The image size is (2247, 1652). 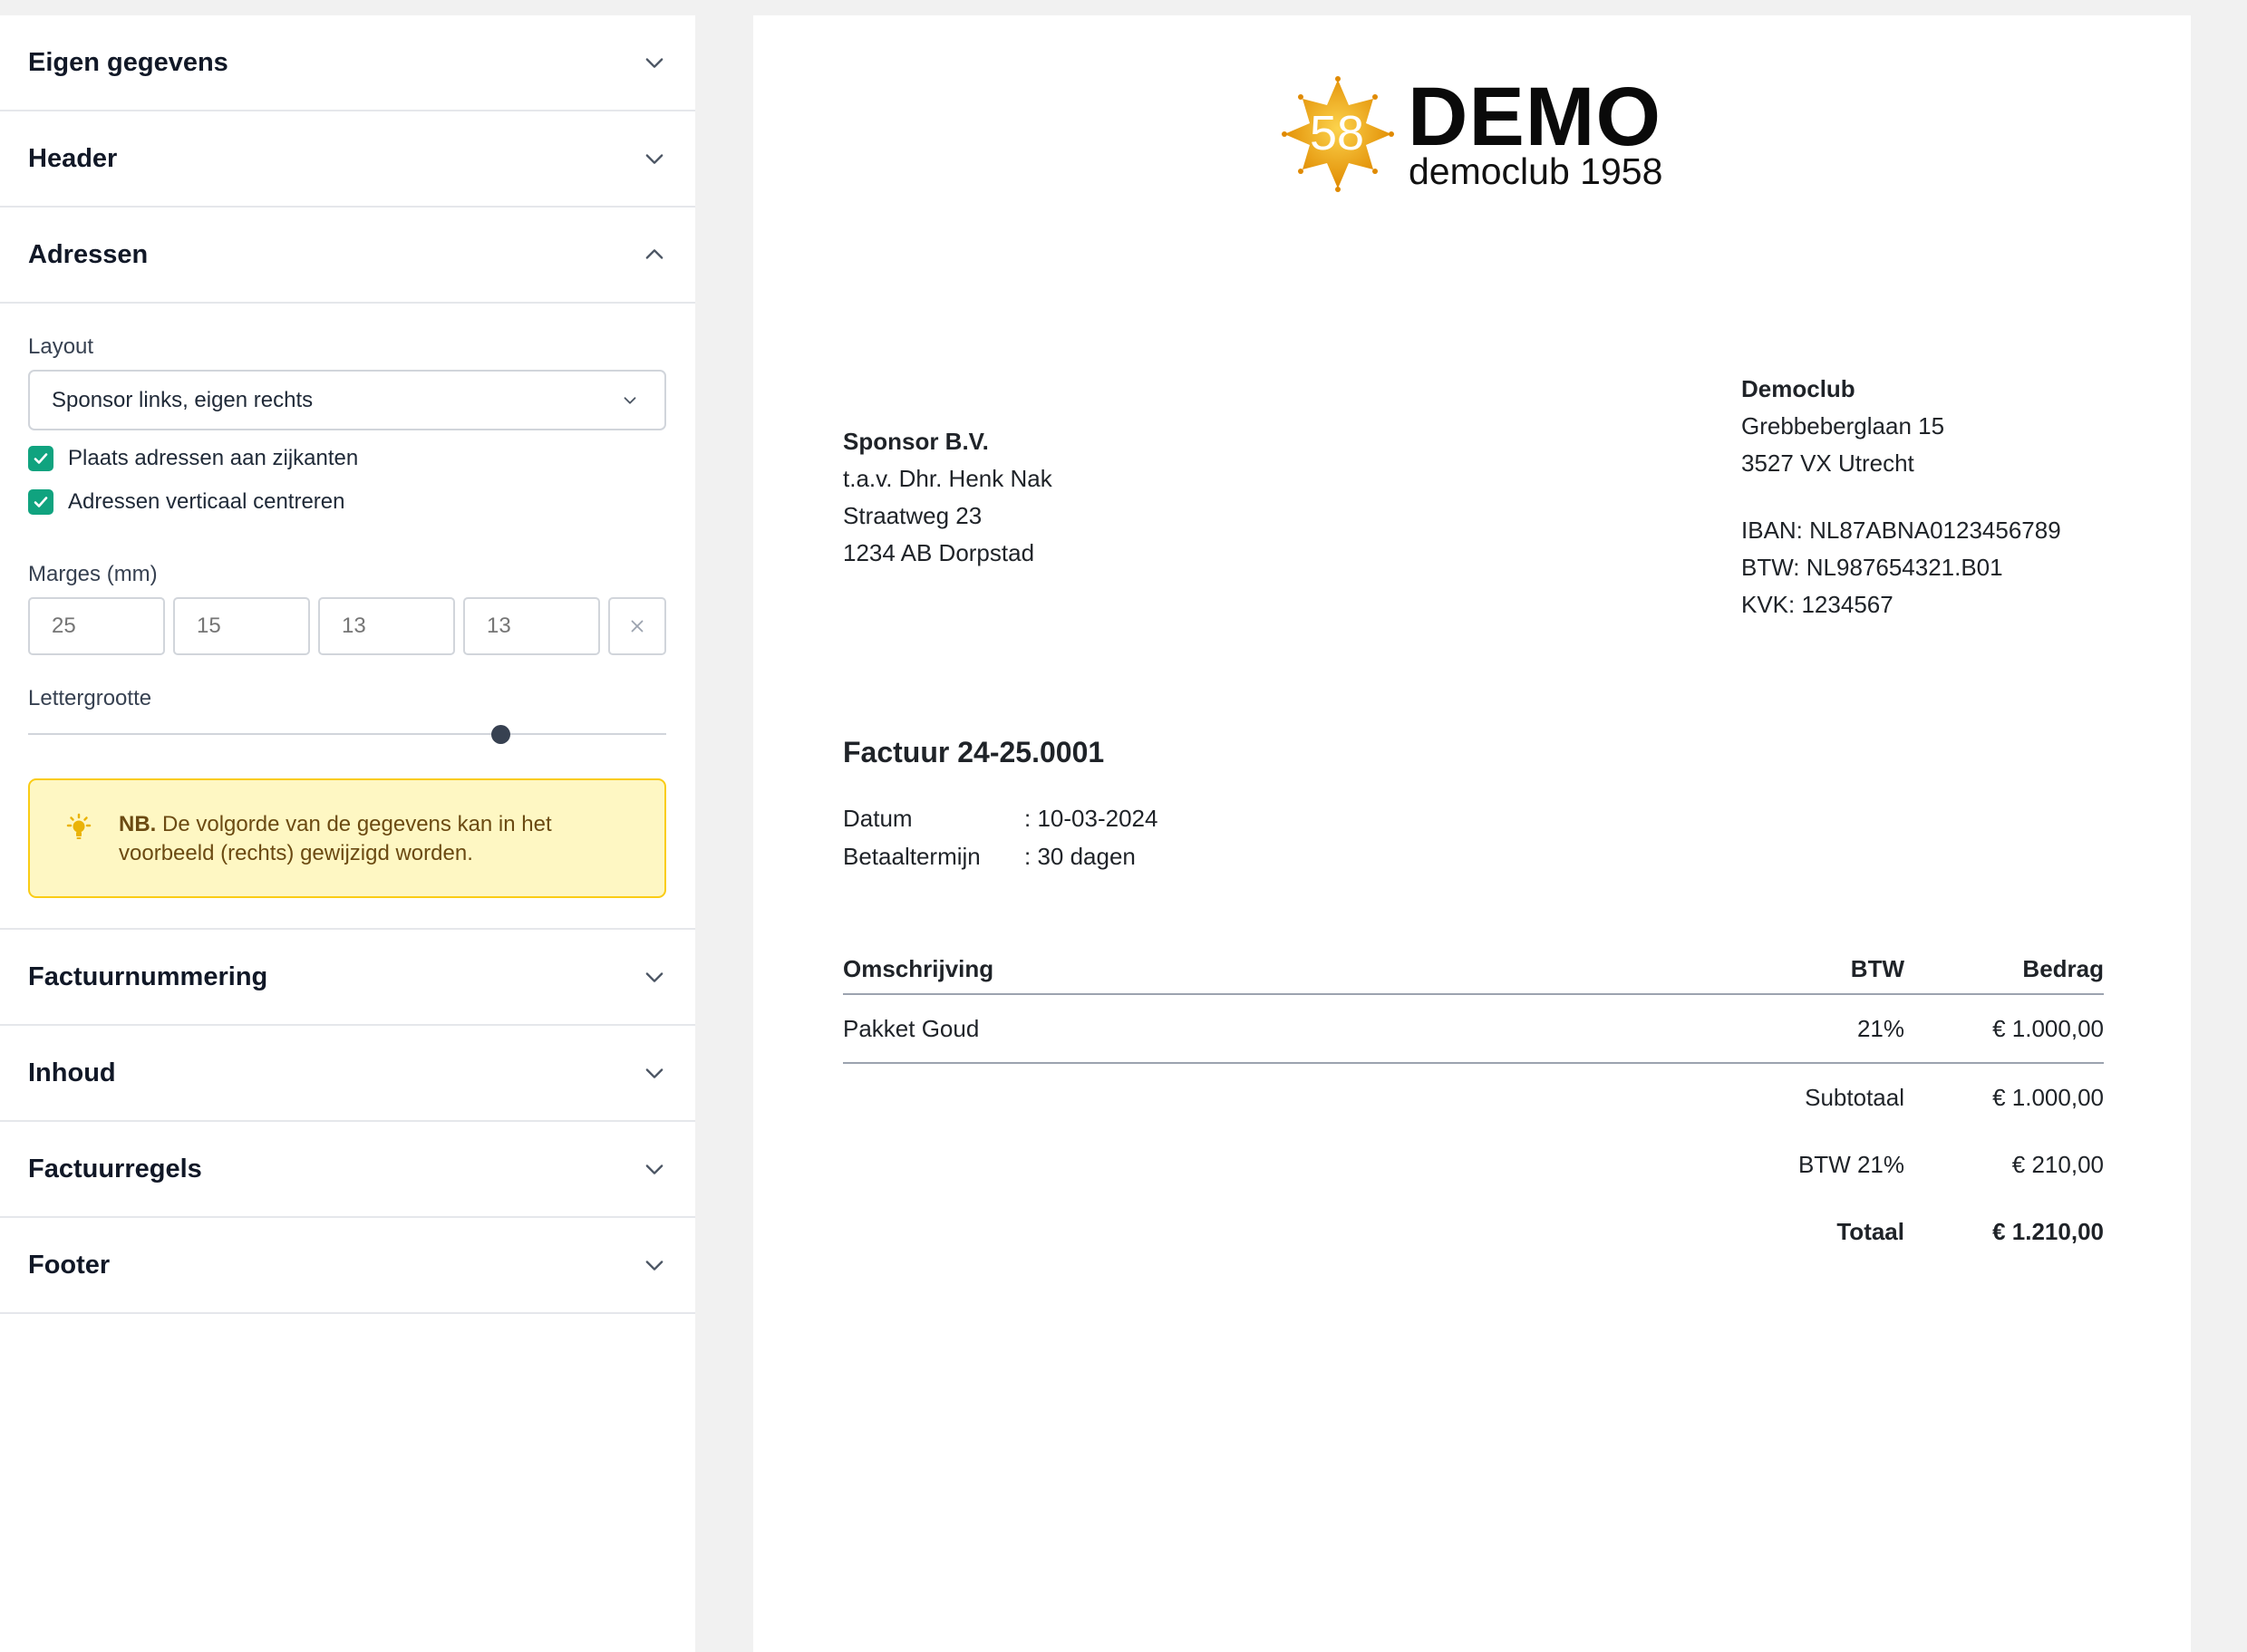 I want to click on section-inhoud: Inhoud, so click(x=347, y=1074).